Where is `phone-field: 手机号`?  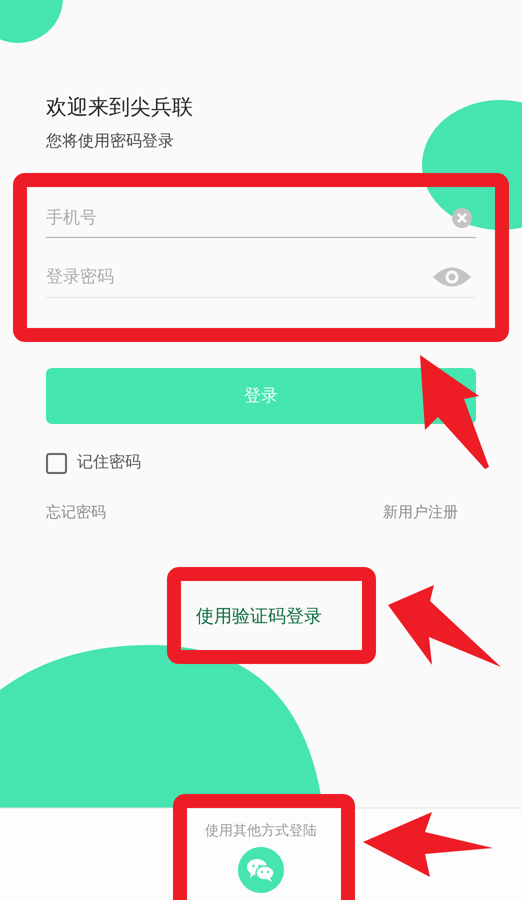
phone-field: 手机号 is located at coordinates (249, 217).